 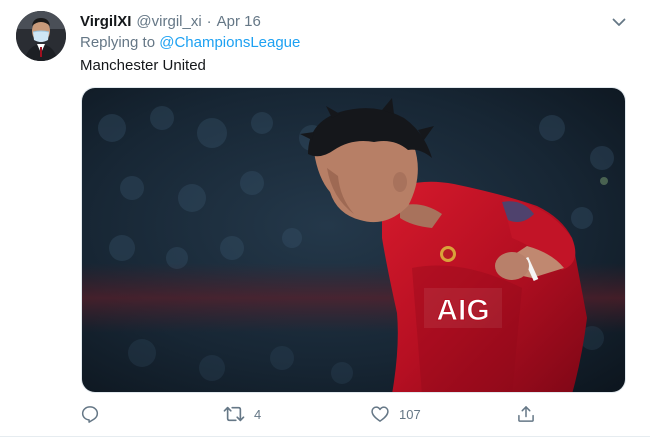 I want to click on share-icon, so click(x=526, y=414).